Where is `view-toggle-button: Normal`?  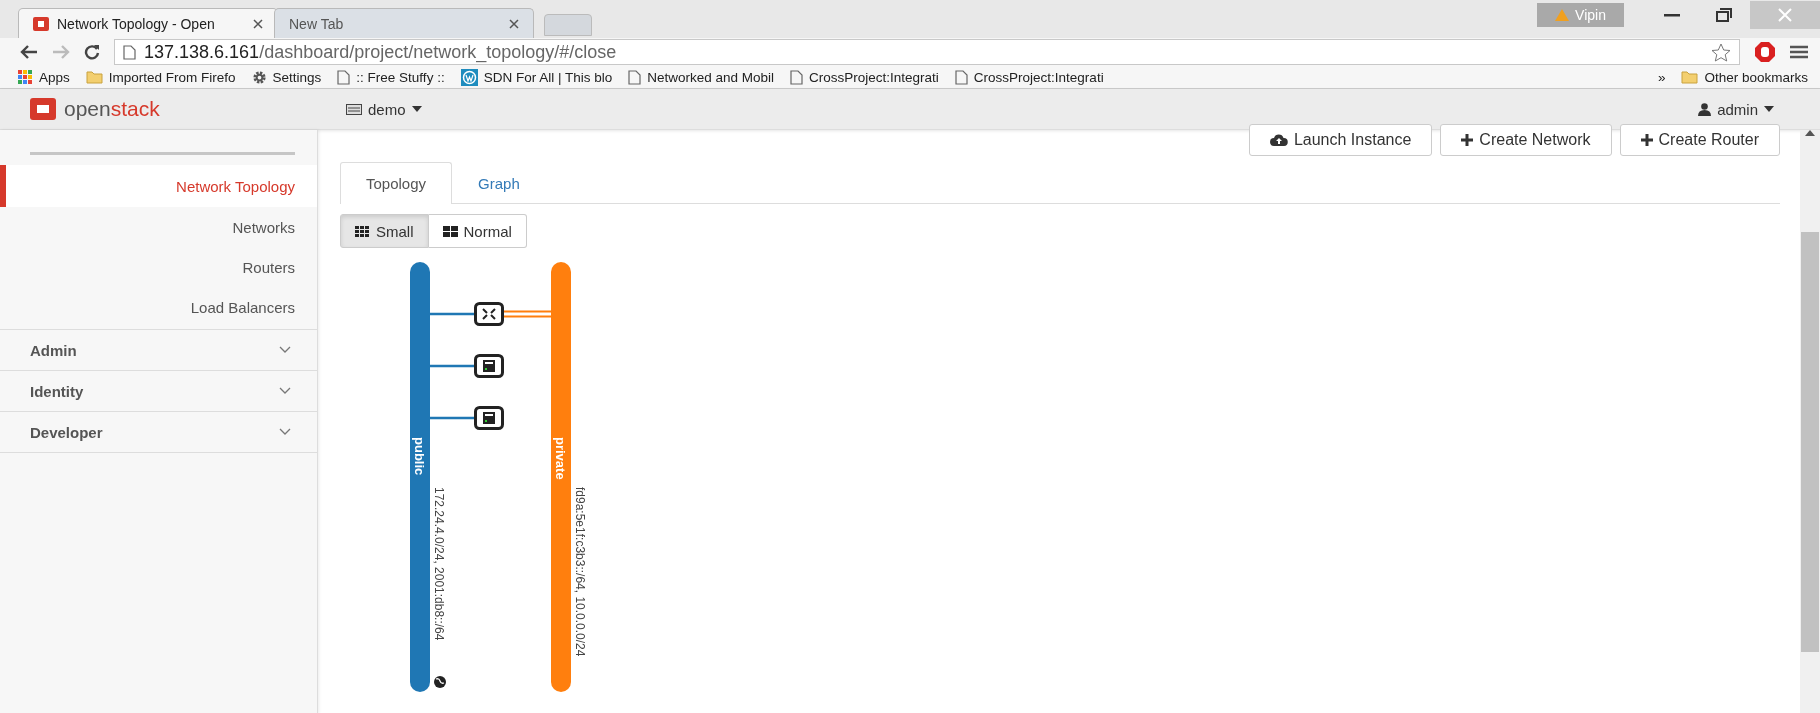
view-toggle-button: Normal is located at coordinates (477, 231).